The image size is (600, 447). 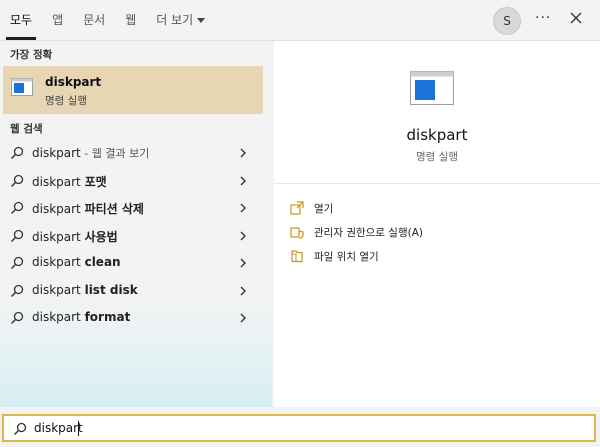 I want to click on tab-all-label: 모두, so click(x=21, y=20).